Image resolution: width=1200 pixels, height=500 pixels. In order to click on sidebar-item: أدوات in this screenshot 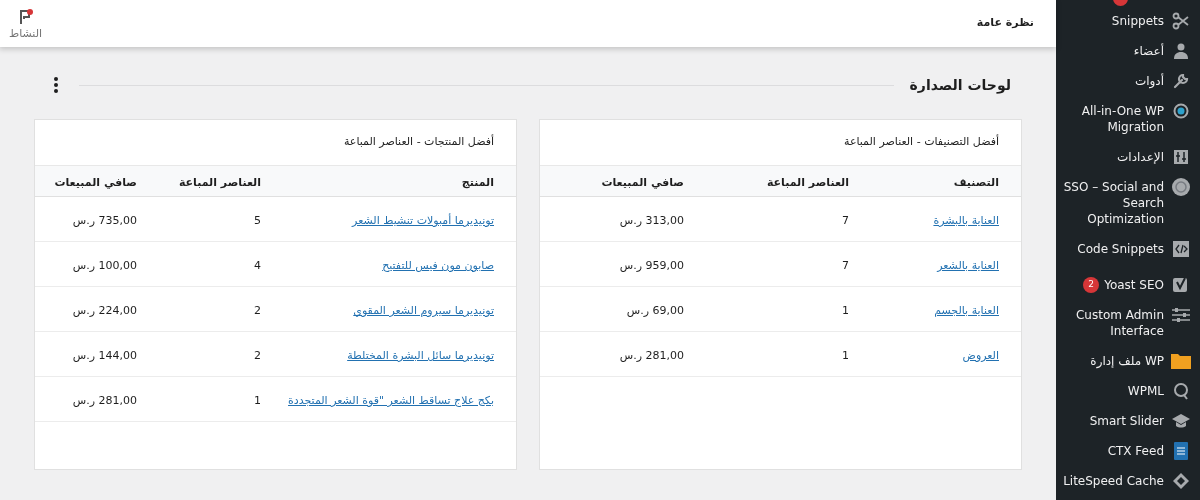, I will do `click(1128, 81)`.